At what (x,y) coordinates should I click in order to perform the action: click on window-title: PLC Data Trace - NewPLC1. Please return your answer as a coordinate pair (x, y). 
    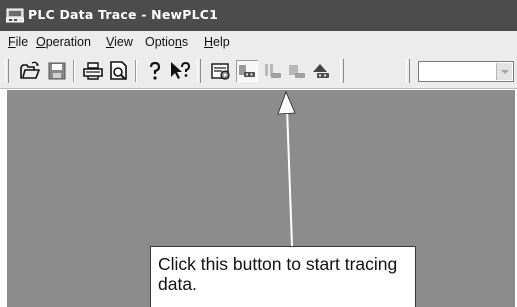
    Looking at the image, I should click on (123, 14).